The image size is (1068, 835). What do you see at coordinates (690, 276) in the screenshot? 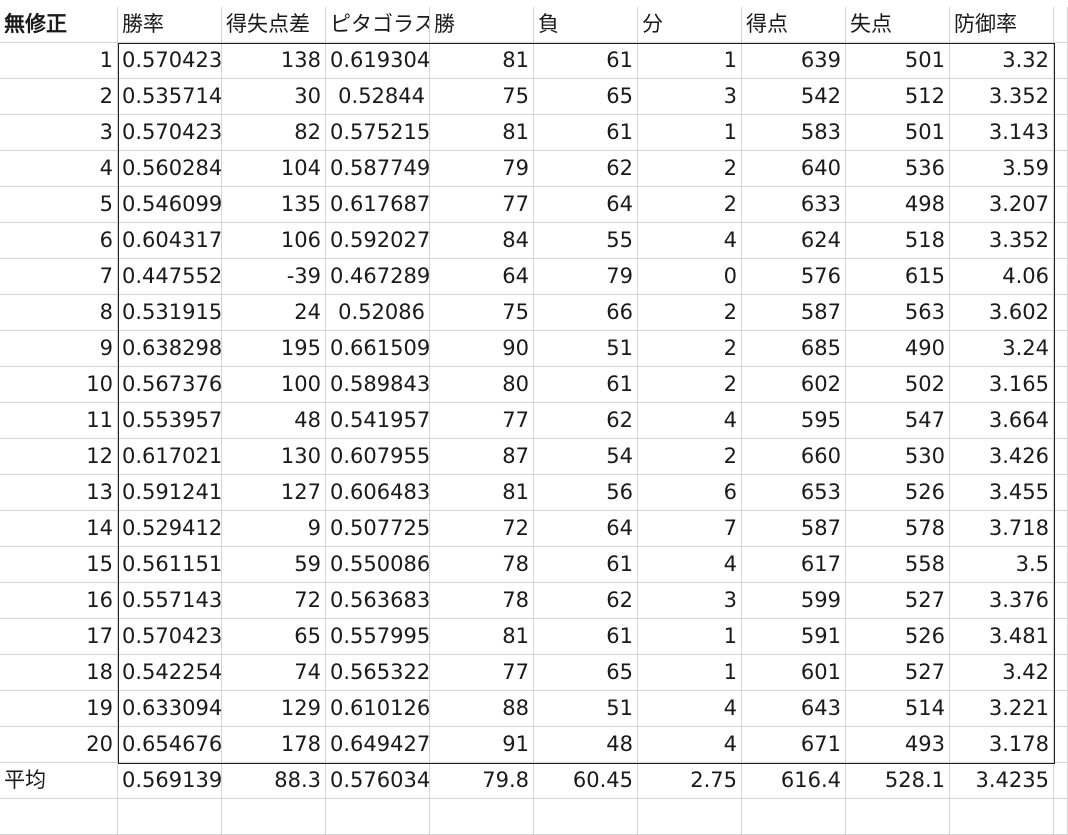
I see `data-cell: 0` at bounding box center [690, 276].